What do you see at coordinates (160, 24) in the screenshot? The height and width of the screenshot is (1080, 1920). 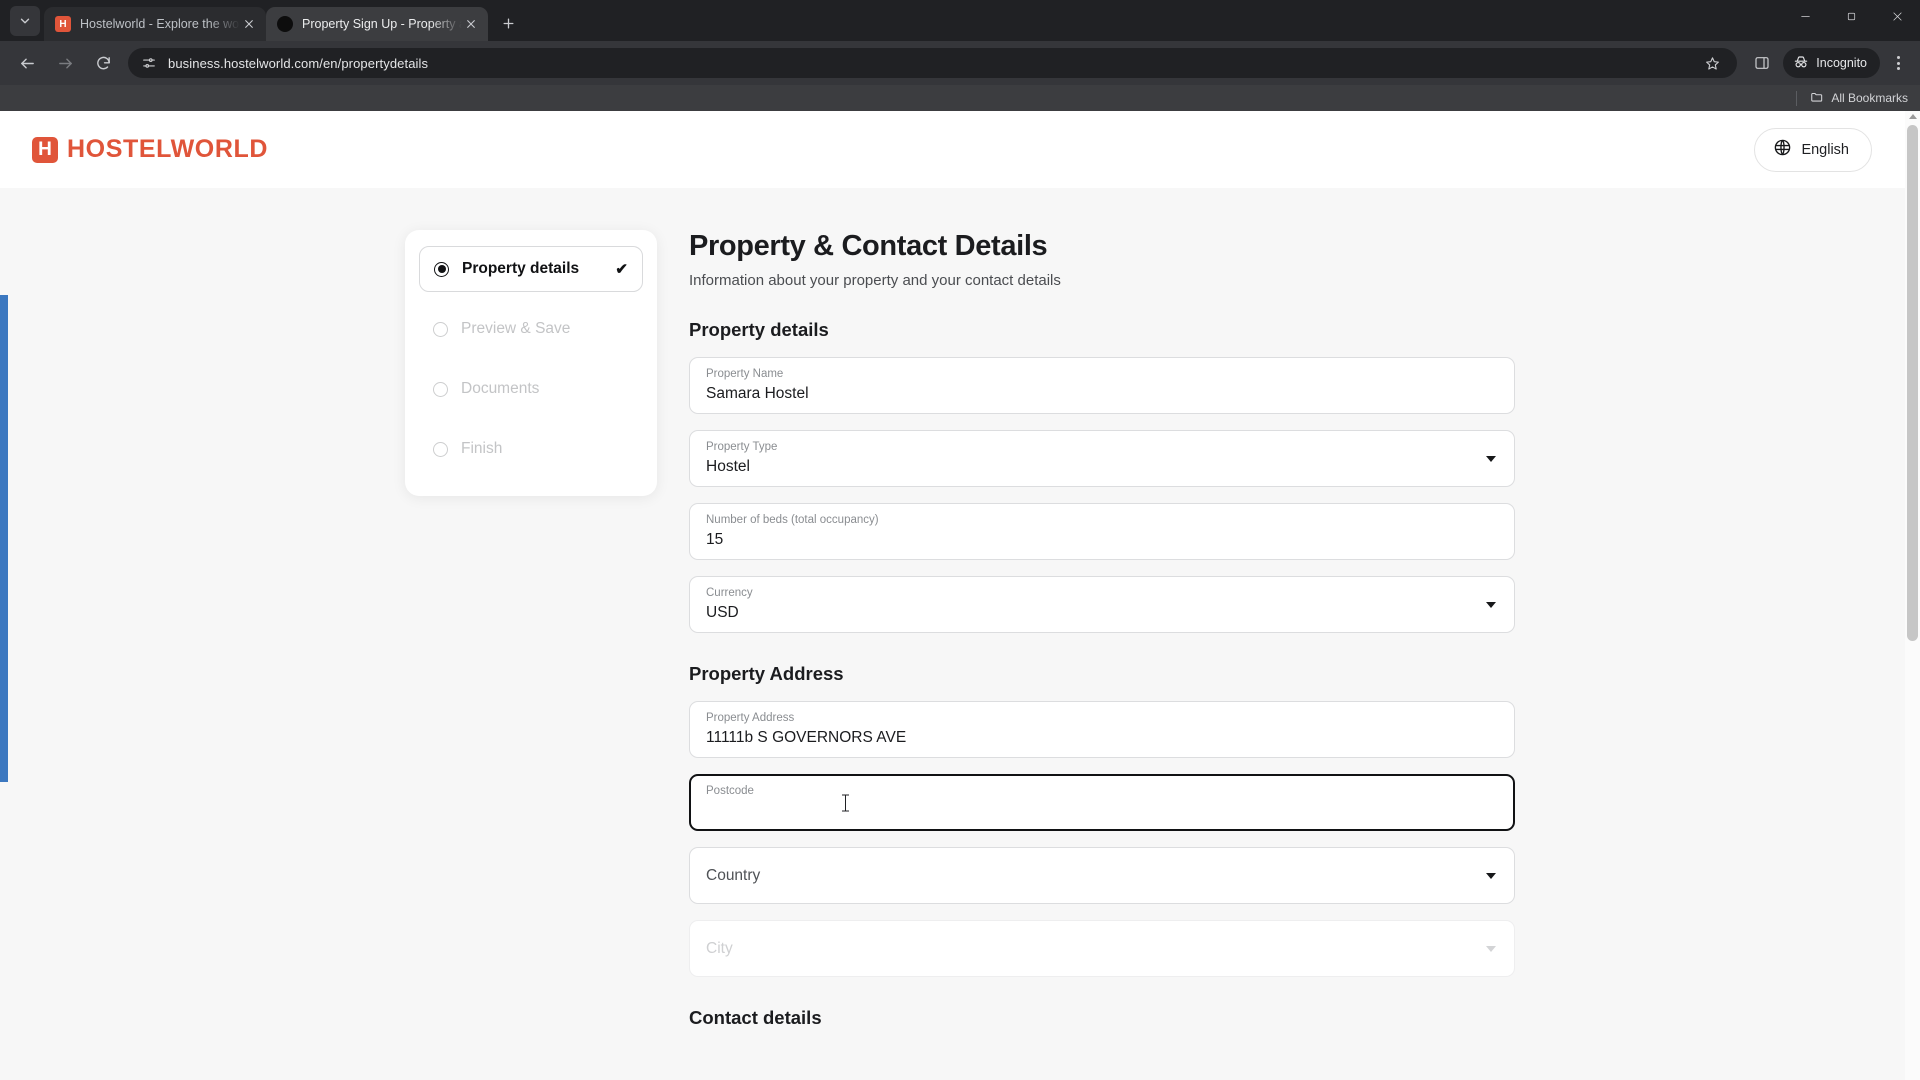 I see `tab-title: Hostelworld - Explore the world` at bounding box center [160, 24].